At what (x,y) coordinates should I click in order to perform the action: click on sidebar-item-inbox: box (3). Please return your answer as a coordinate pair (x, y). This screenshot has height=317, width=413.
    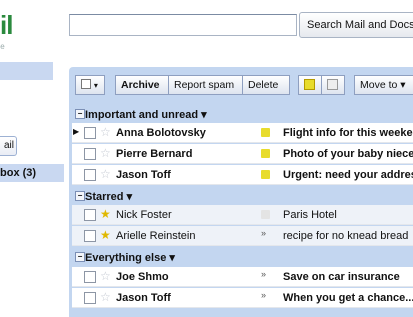
    Looking at the image, I should click on (32, 173).